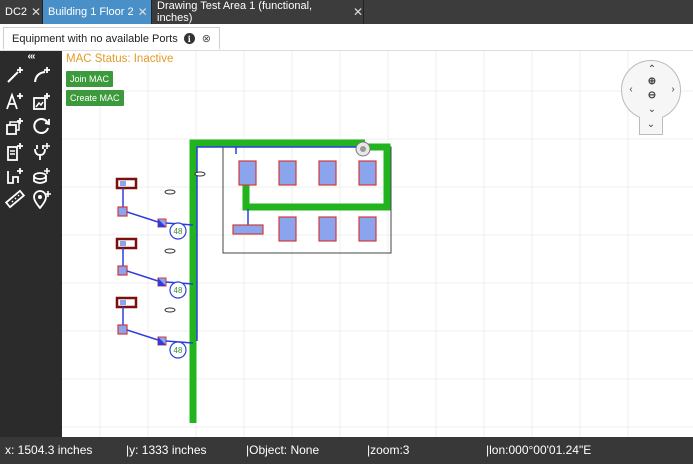  I want to click on mac-status-text: MAC Status: Inactive, so click(120, 59).